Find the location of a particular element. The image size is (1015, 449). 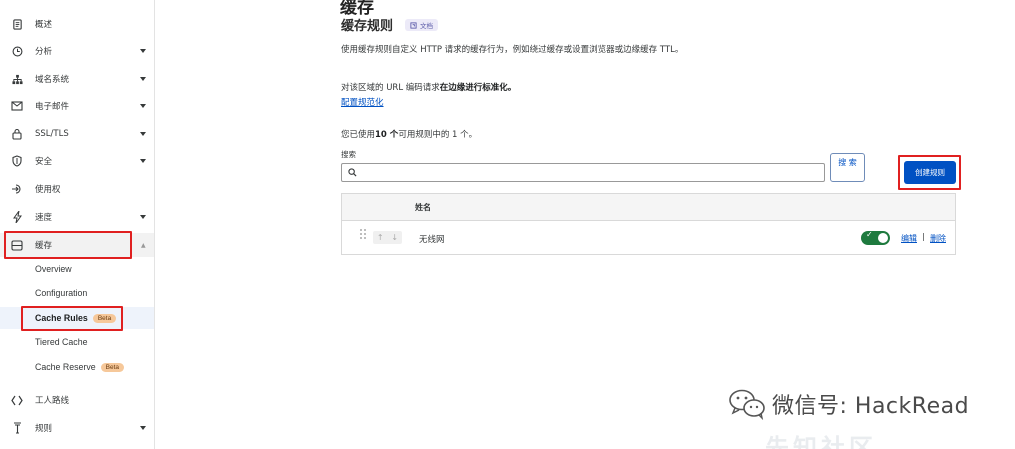

sidebar-item-access: 使用权 is located at coordinates (77, 189).